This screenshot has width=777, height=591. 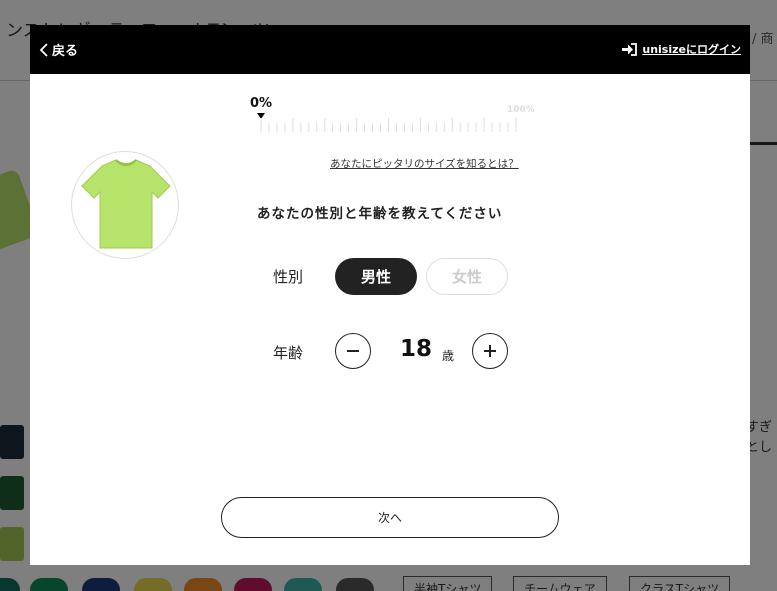 What do you see at coordinates (390, 517) in the screenshot?
I see `next-button: 次へ` at bounding box center [390, 517].